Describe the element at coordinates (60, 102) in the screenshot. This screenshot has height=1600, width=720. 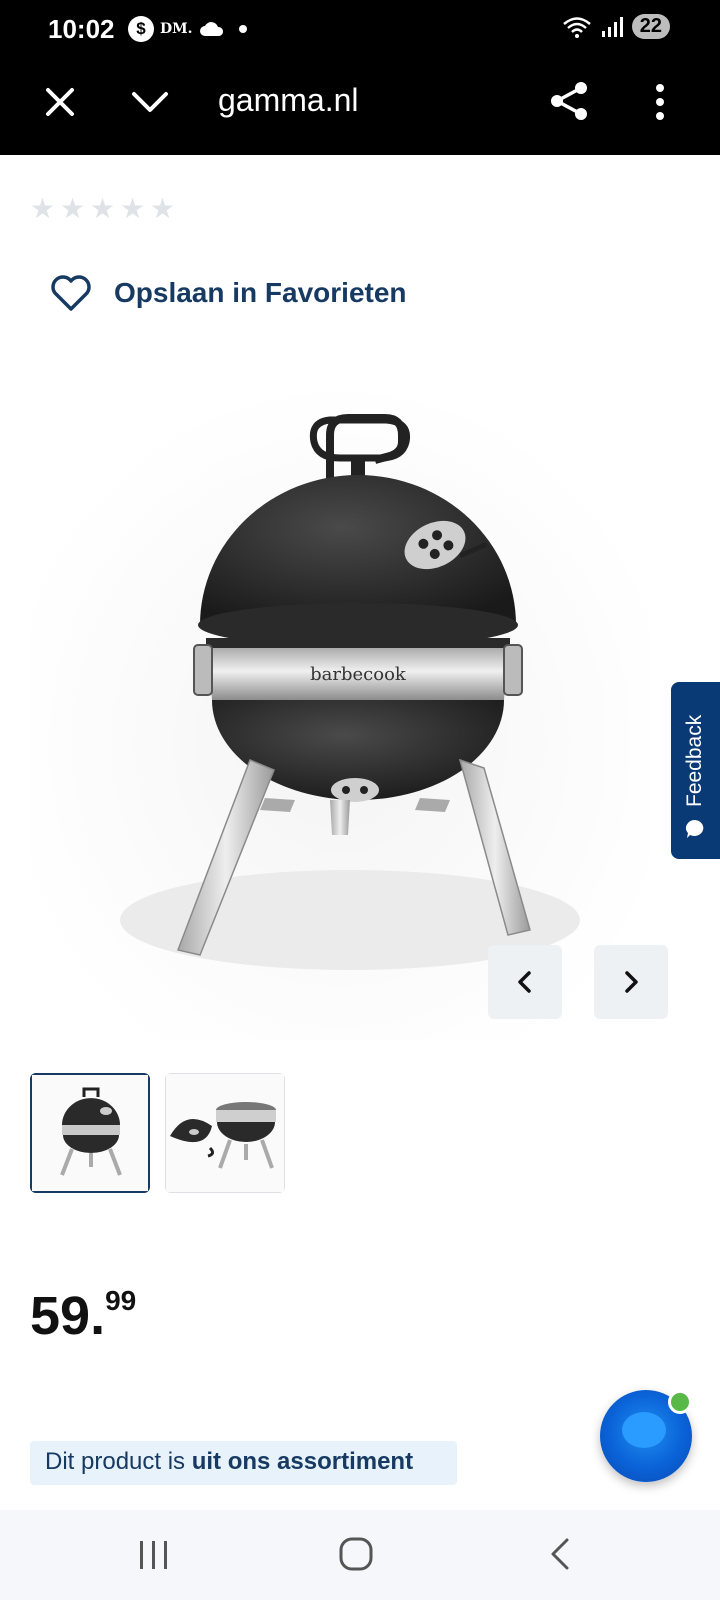
I see `close-icon` at that location.